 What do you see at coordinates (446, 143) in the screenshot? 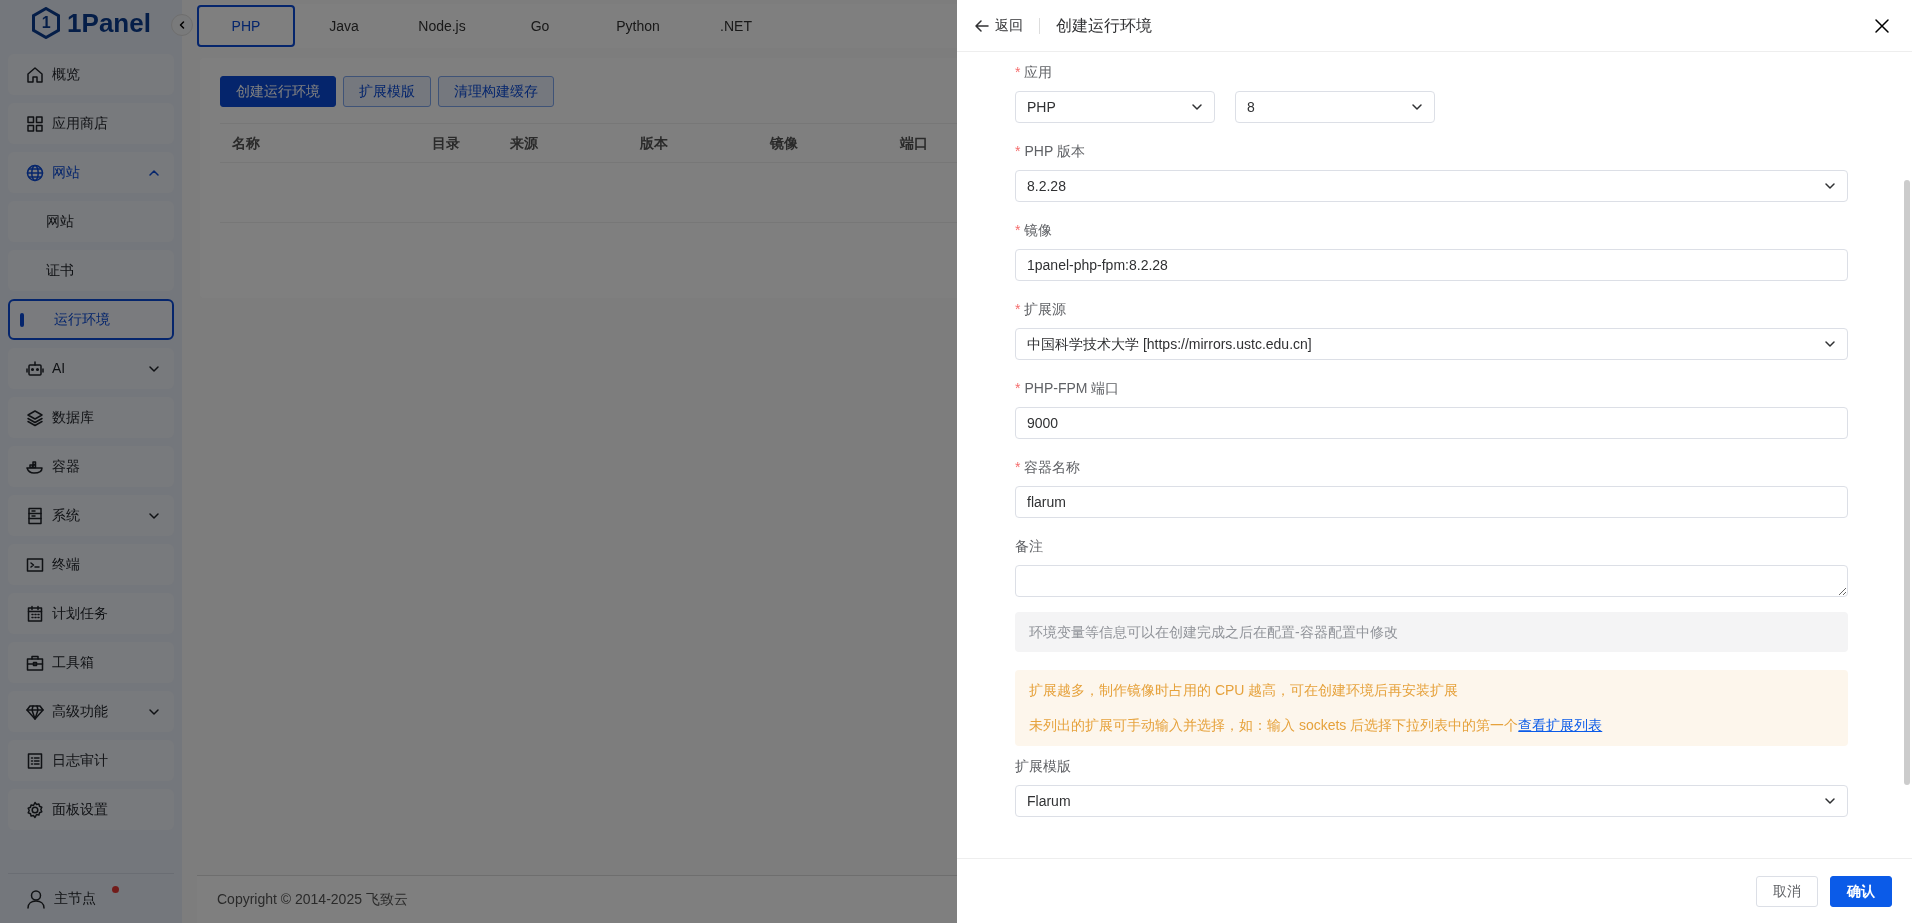
I see `column-header: 目录` at bounding box center [446, 143].